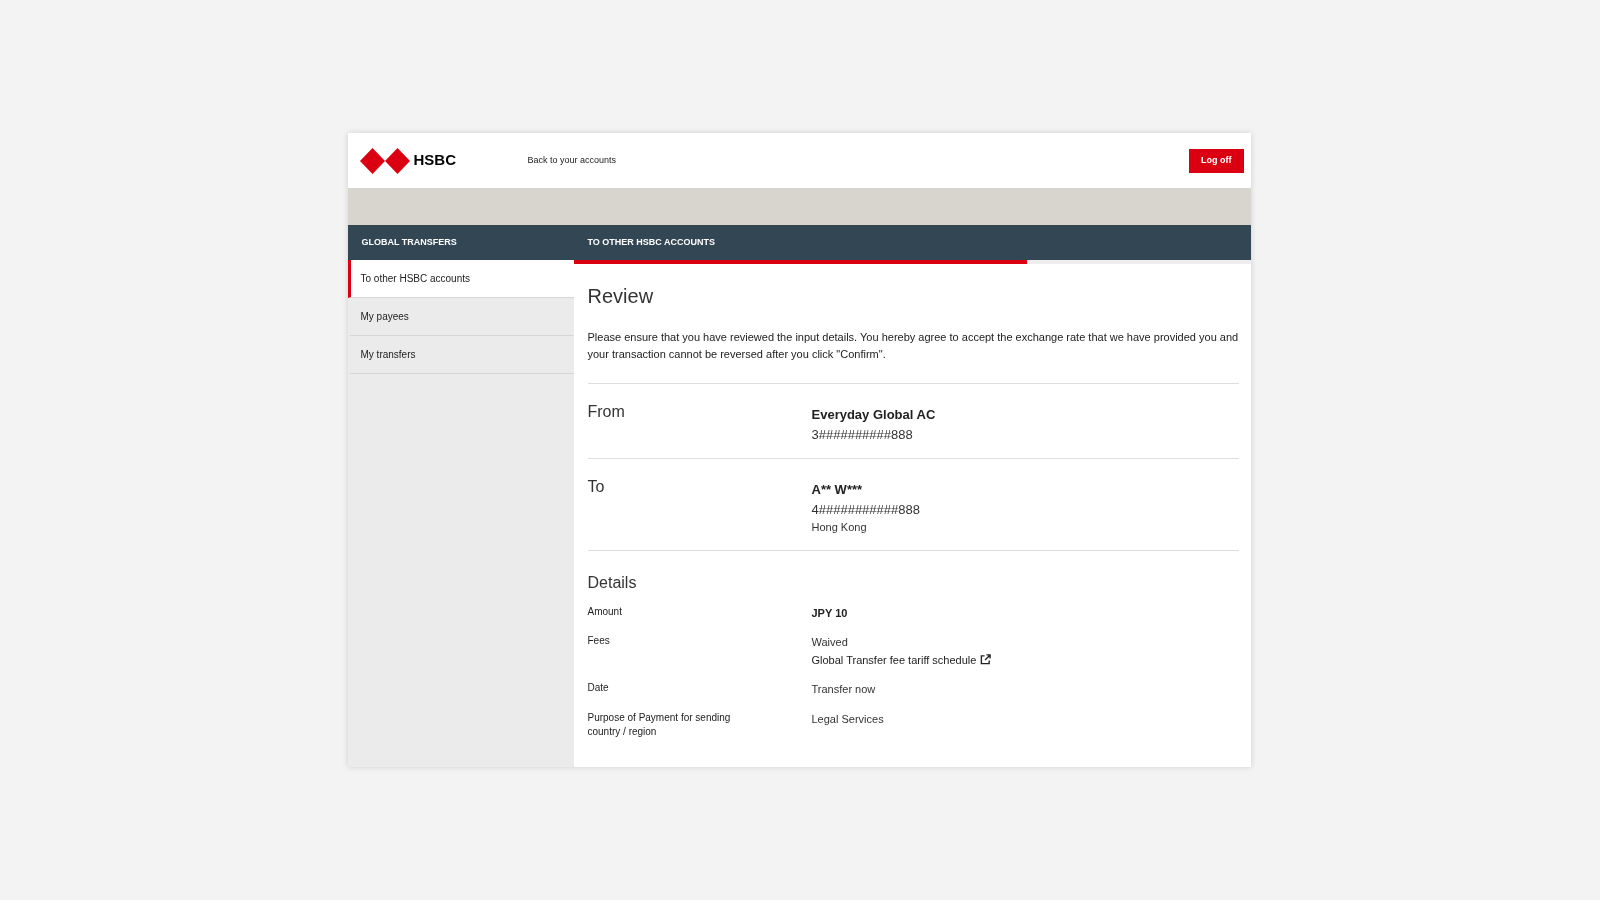  I want to click on back-link: Back to your accounts, so click(572, 160).